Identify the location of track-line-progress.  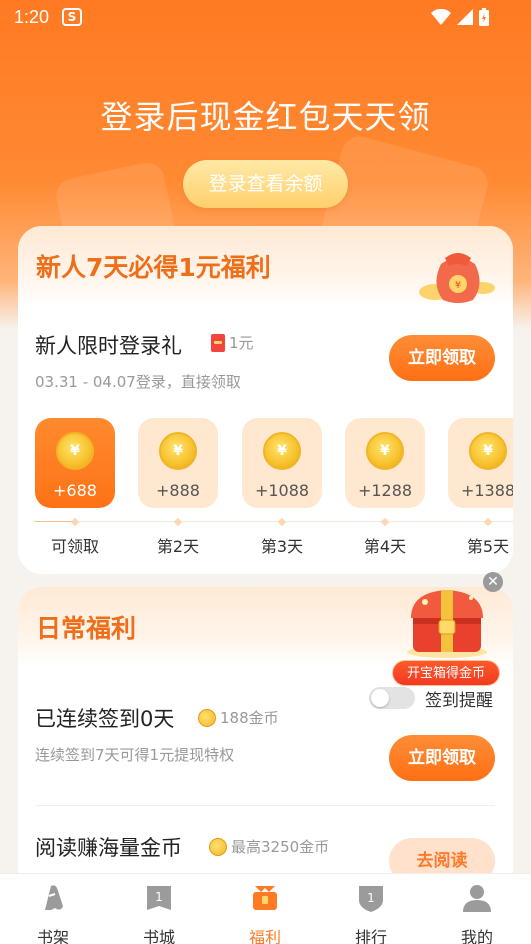
(55, 521).